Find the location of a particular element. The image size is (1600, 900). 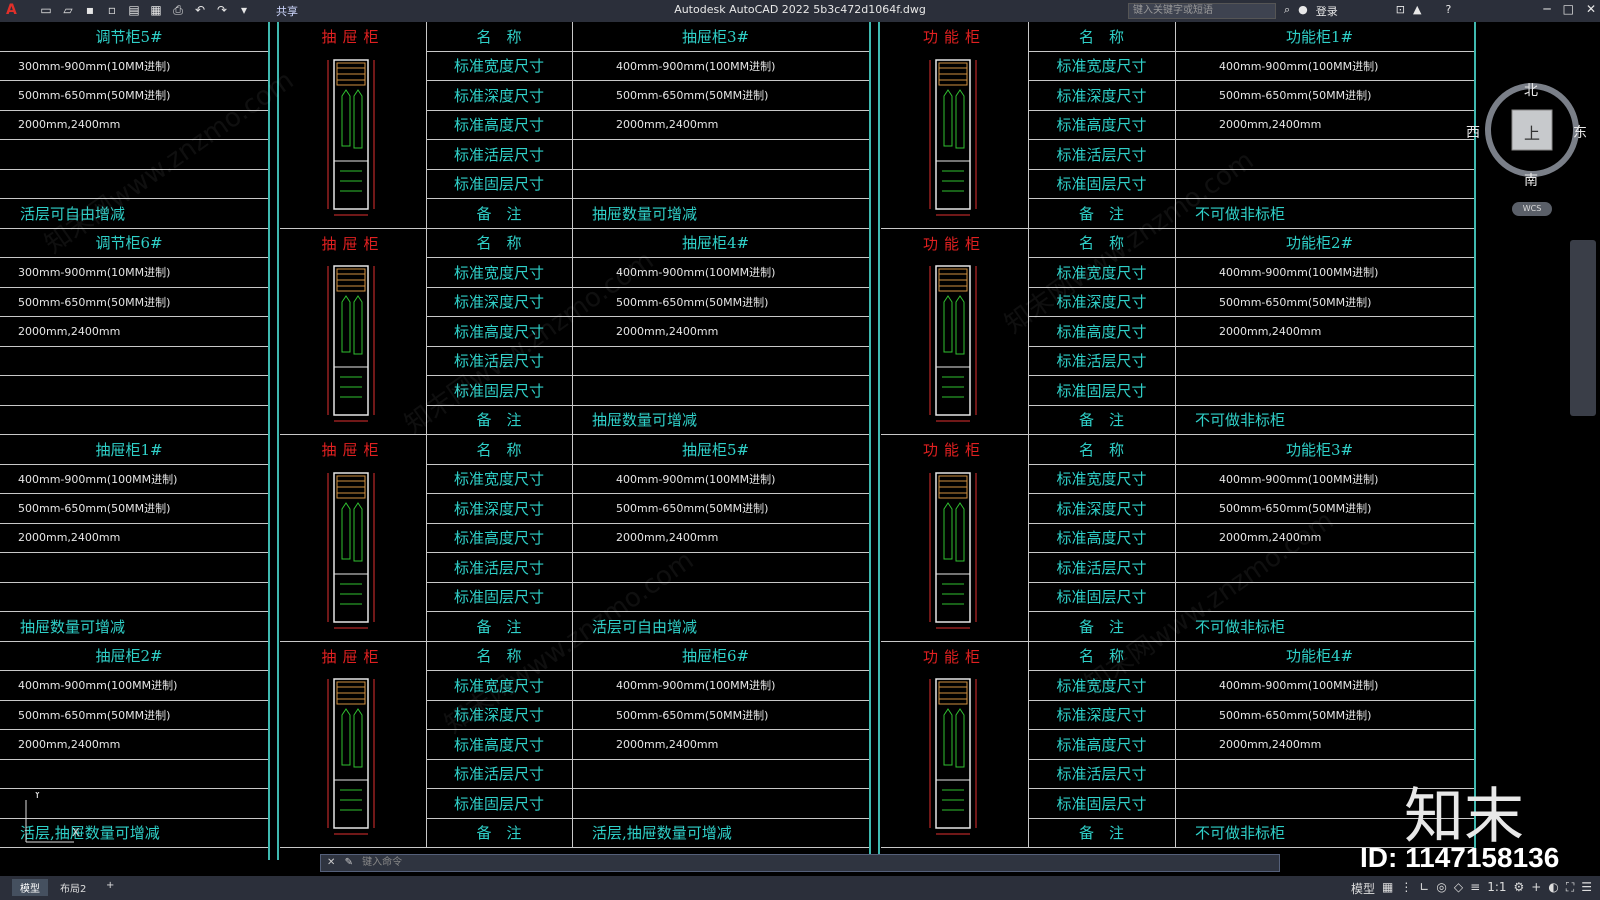

snap-icon: ⋮ is located at coordinates (1406, 888).